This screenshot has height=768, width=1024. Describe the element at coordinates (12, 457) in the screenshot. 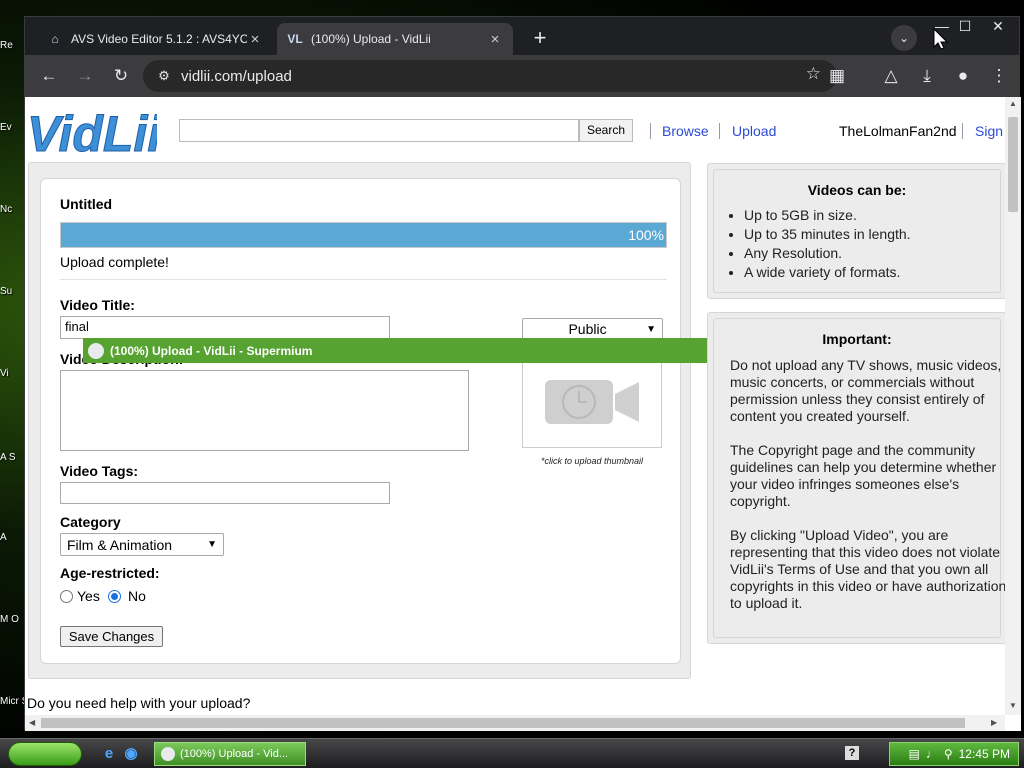

I see `desktop-icon-label-6: A S` at that location.